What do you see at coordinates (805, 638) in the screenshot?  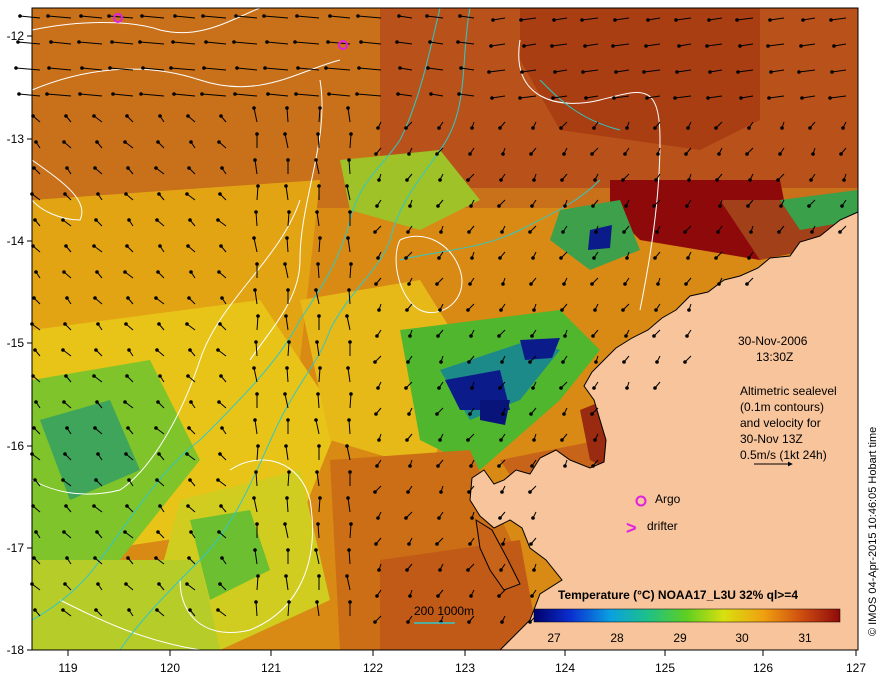 I see `colorbar-tick-label: 31` at bounding box center [805, 638].